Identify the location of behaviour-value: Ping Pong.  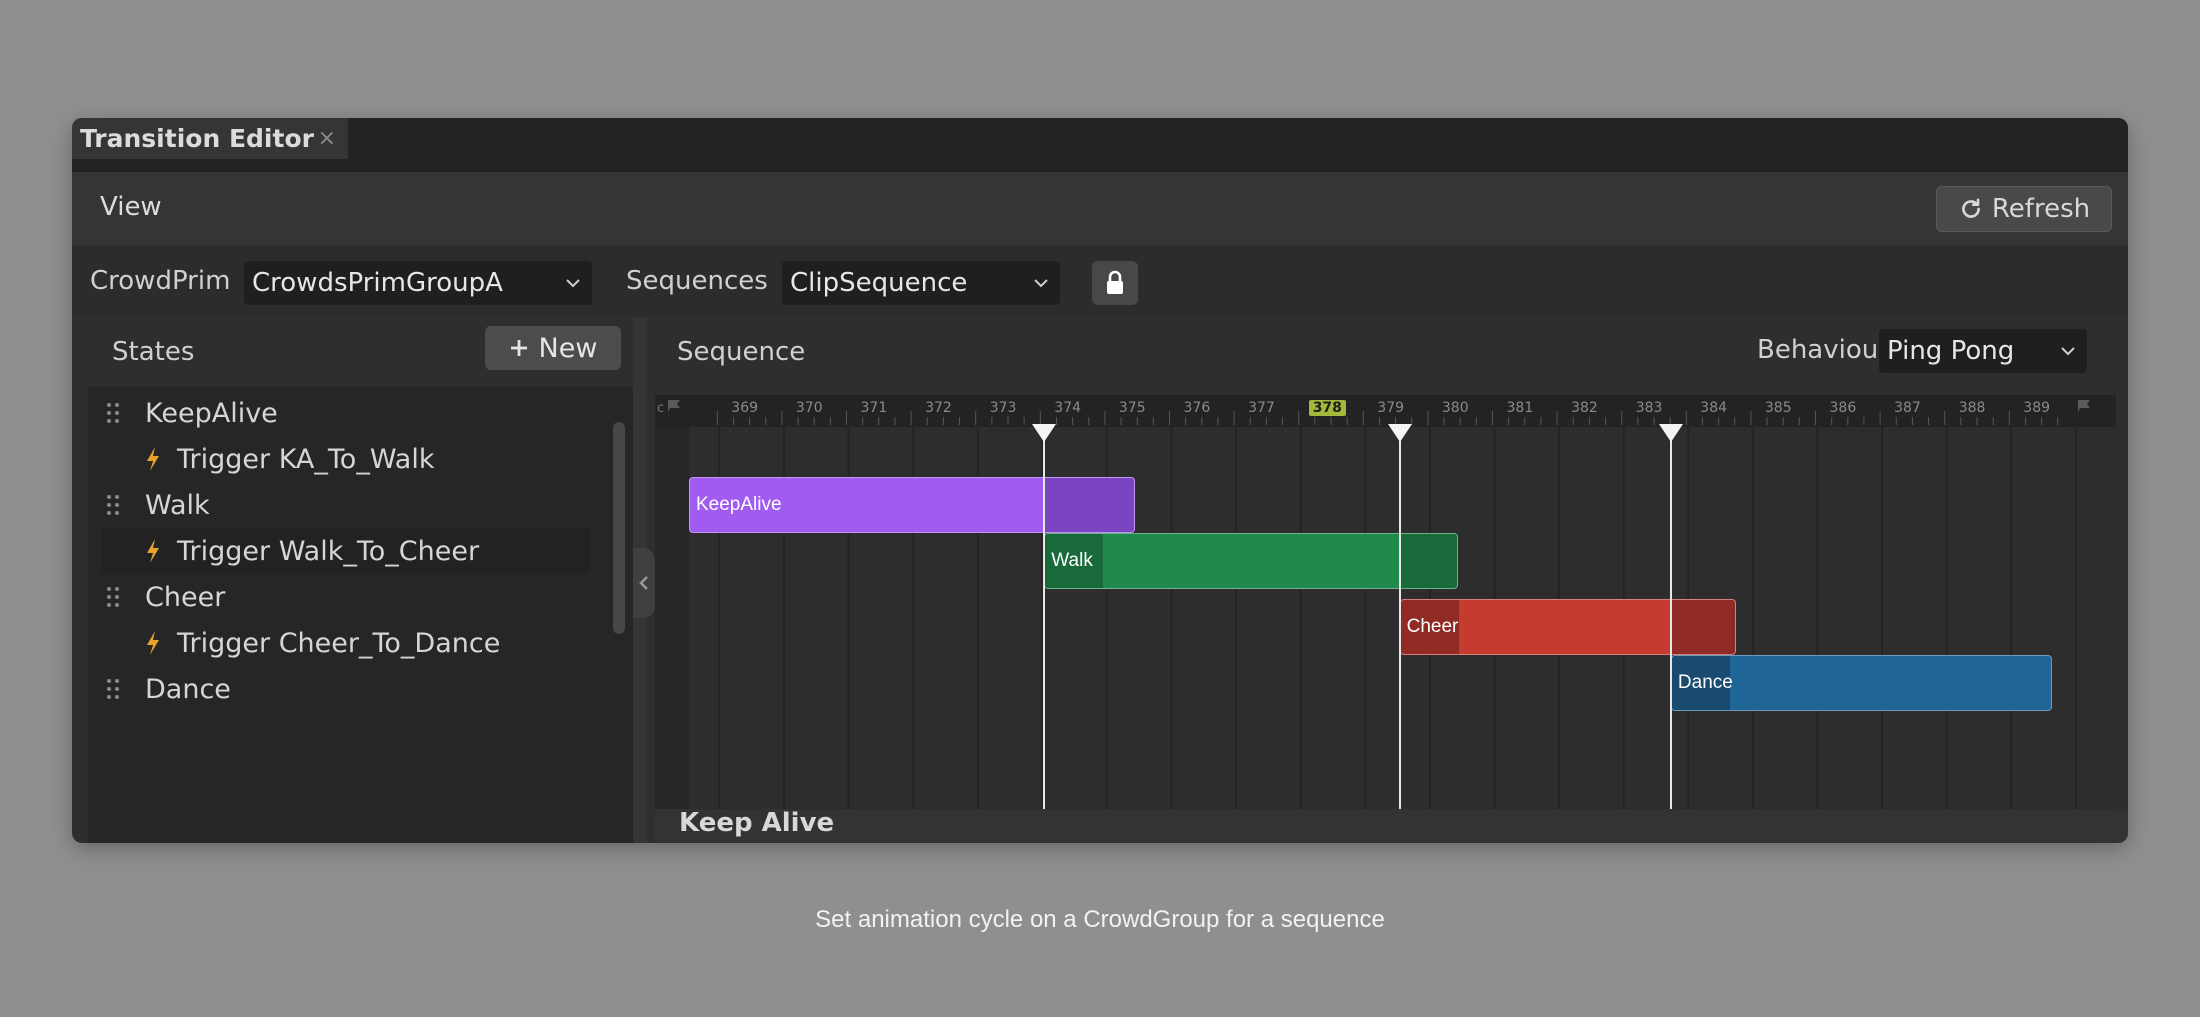
(1951, 351).